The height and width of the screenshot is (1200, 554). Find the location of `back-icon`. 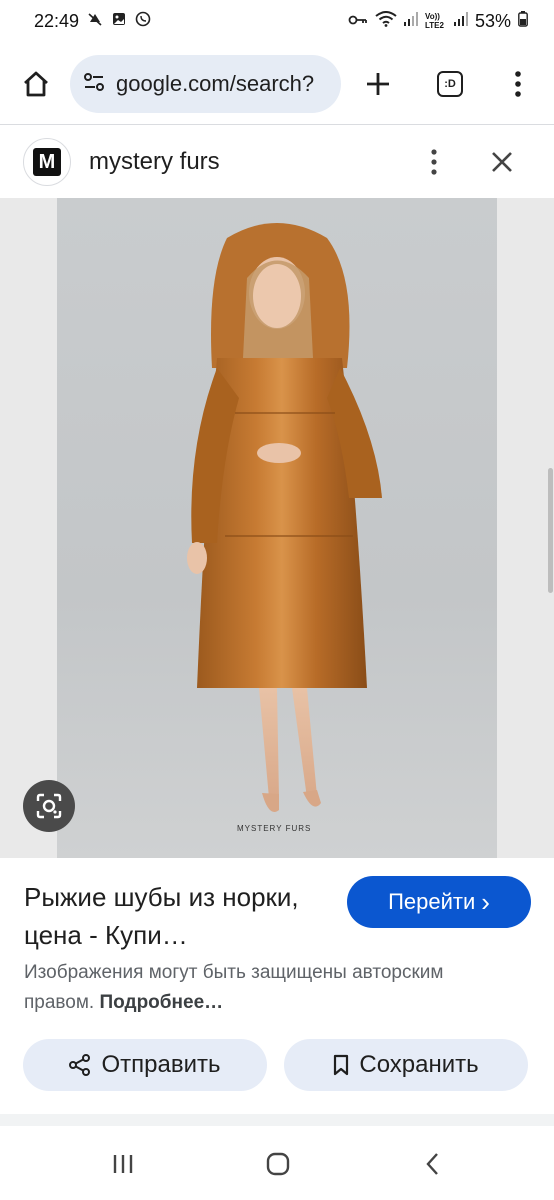

back-icon is located at coordinates (432, 1164).